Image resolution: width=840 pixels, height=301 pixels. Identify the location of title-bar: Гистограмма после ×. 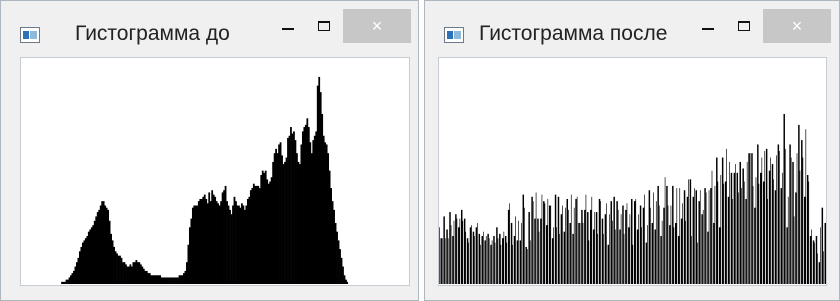
(632, 27).